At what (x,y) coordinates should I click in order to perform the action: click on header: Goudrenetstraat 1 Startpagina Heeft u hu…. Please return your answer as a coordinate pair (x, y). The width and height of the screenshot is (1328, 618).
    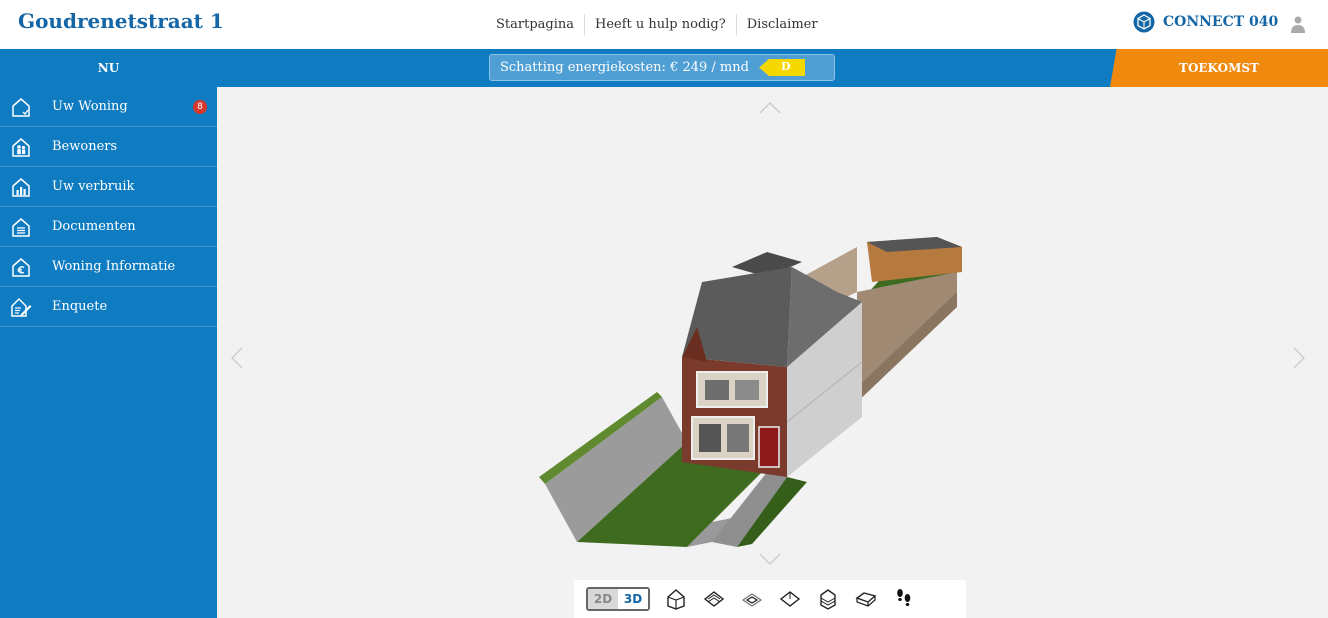
    Looking at the image, I should click on (664, 24).